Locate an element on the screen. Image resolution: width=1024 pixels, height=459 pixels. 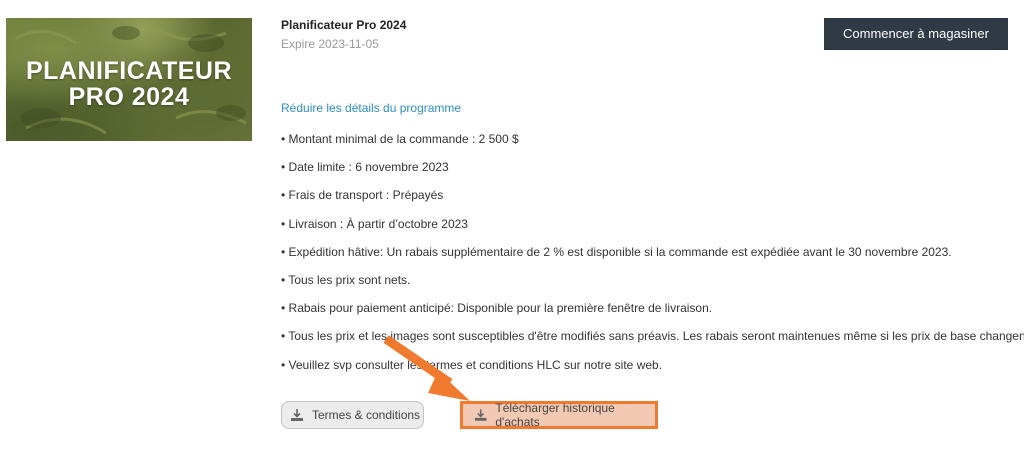
download-purchase-history-button: Télécharger historique d'achats is located at coordinates (559, 415).